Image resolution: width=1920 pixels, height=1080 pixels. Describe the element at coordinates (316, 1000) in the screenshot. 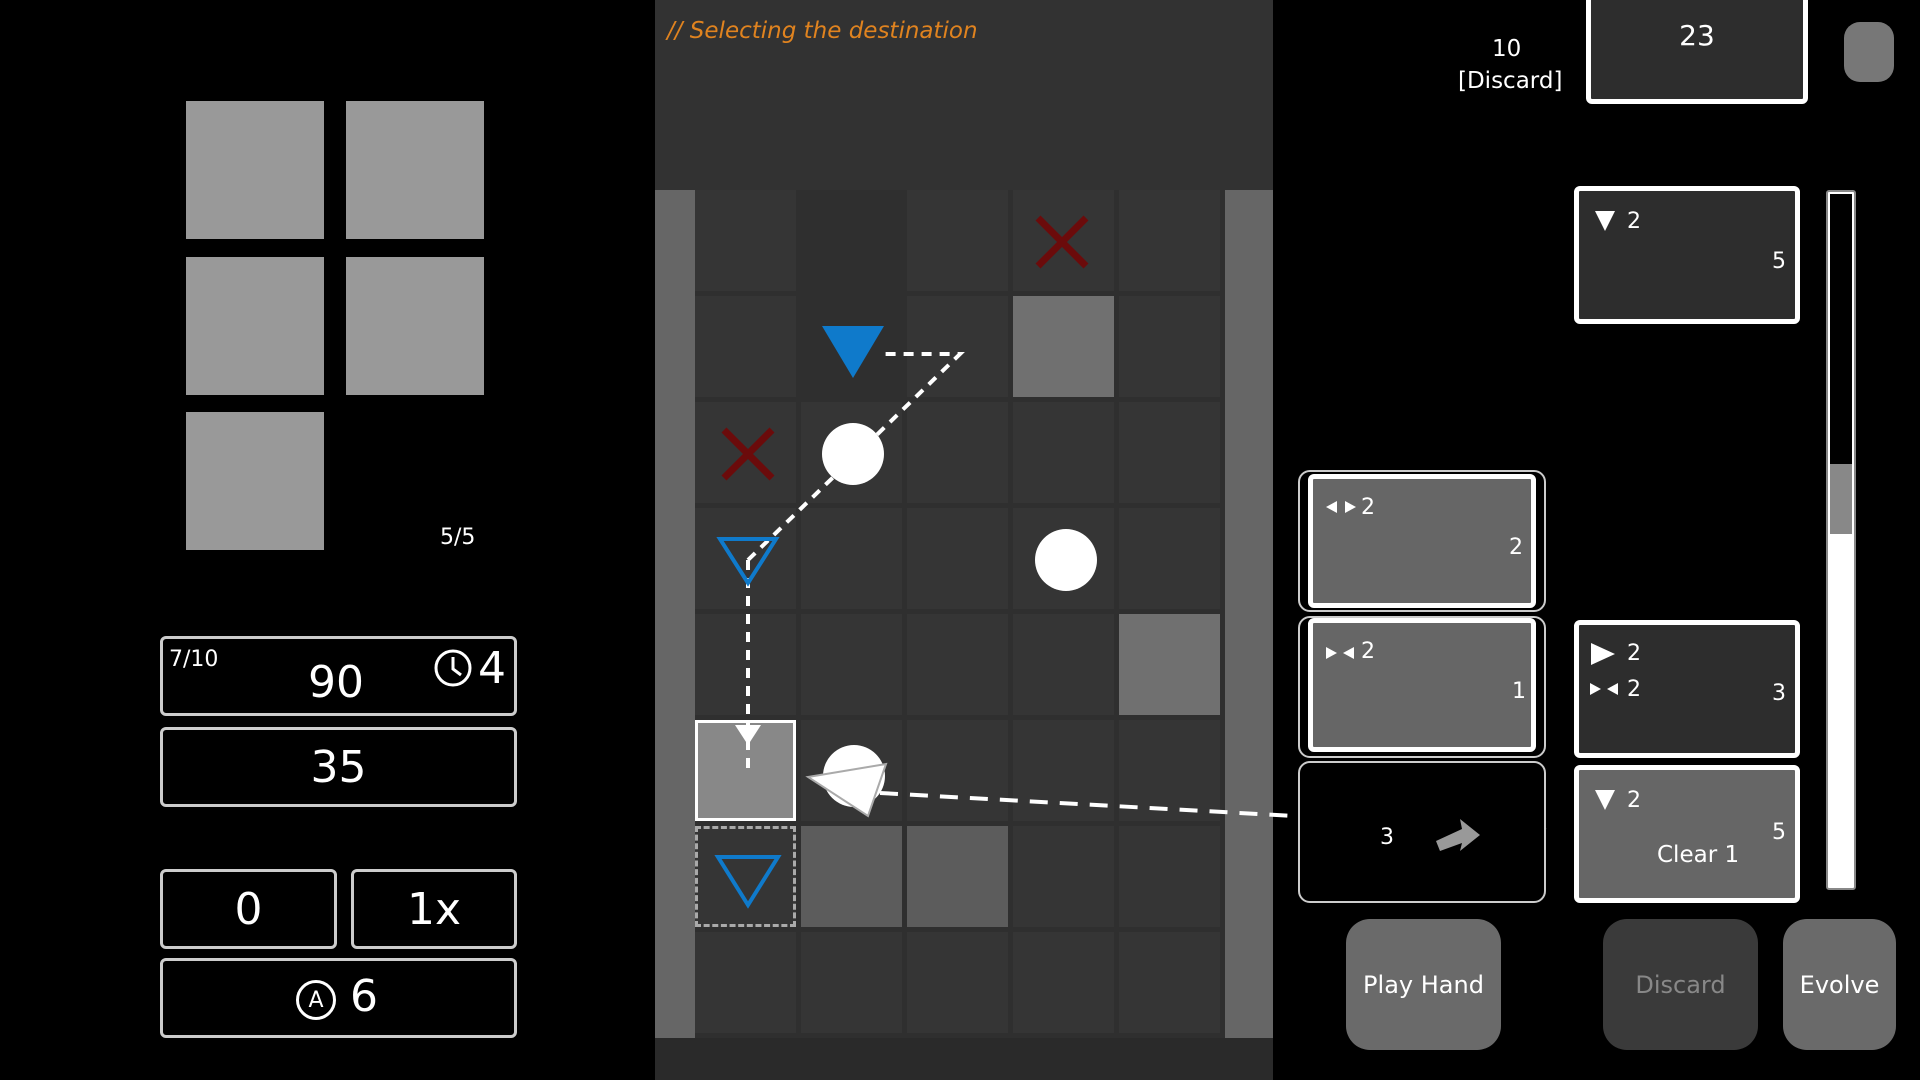

I see `action-icon: A` at that location.